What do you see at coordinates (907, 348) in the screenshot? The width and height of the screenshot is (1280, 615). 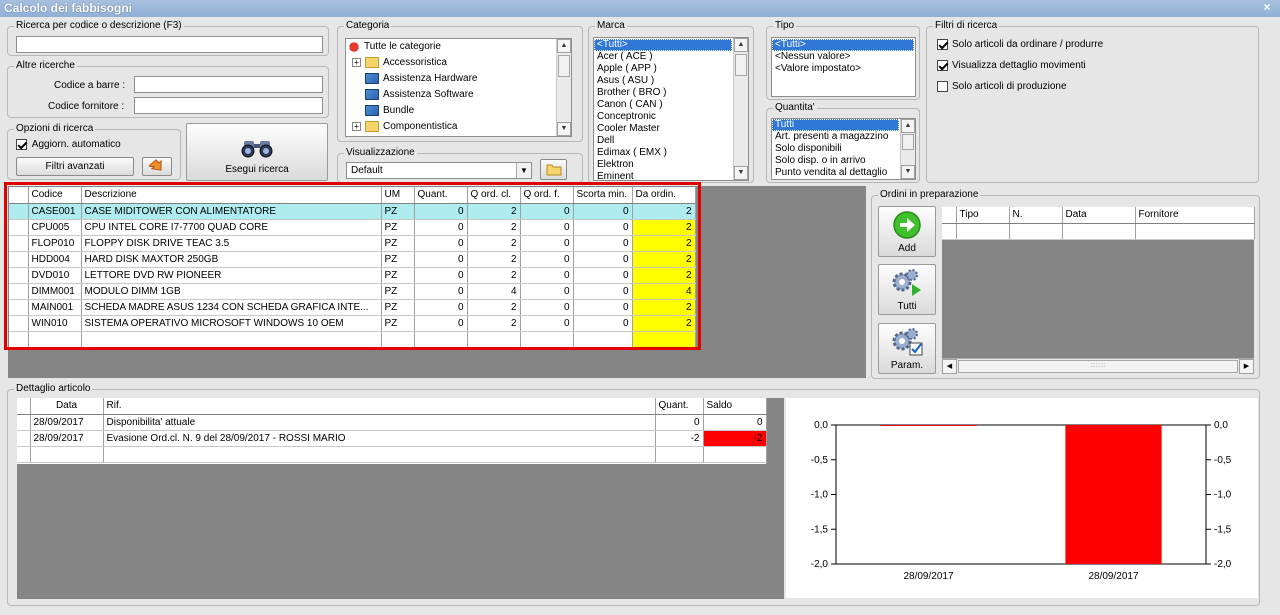 I see `parameters-button: Param.` at bounding box center [907, 348].